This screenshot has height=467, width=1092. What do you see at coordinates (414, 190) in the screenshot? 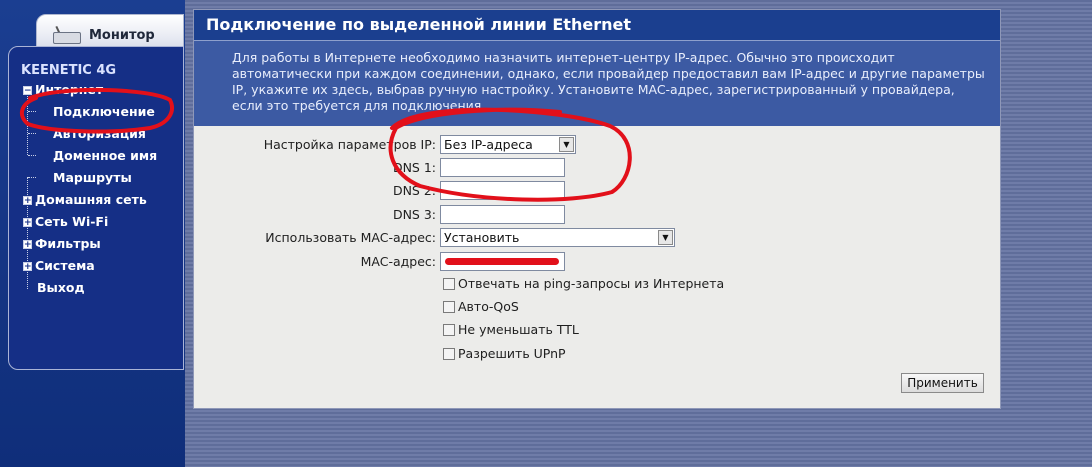
I see `dns2-label: DNS 2:` at bounding box center [414, 190].